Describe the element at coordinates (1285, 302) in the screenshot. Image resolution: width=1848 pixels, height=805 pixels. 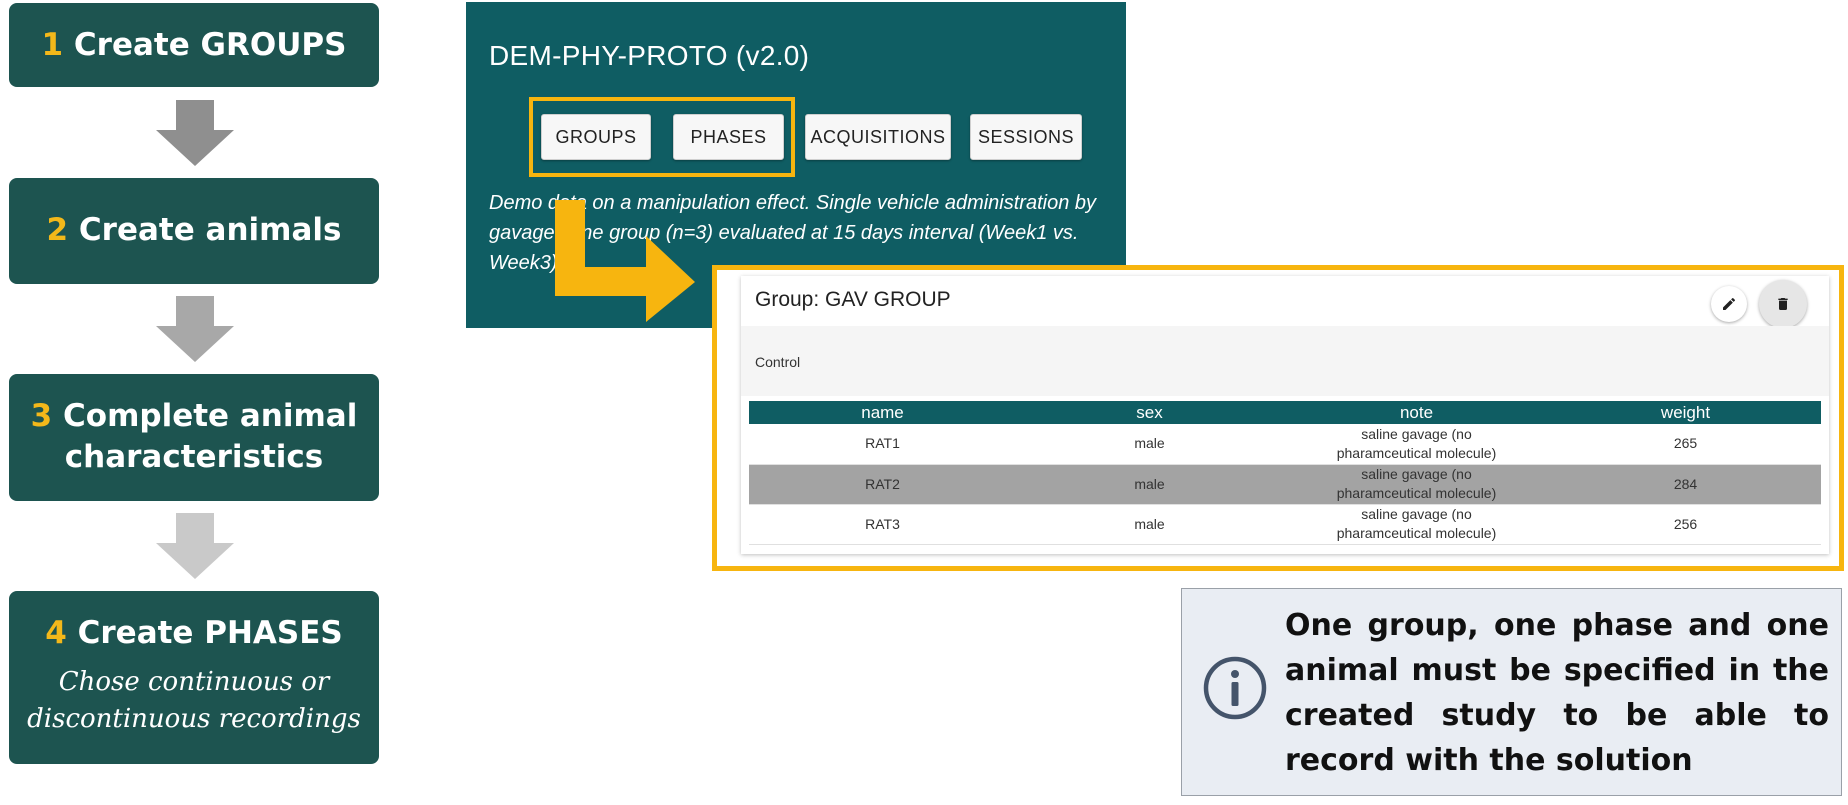
I see `group-header: Group: GAV GROUP` at that location.